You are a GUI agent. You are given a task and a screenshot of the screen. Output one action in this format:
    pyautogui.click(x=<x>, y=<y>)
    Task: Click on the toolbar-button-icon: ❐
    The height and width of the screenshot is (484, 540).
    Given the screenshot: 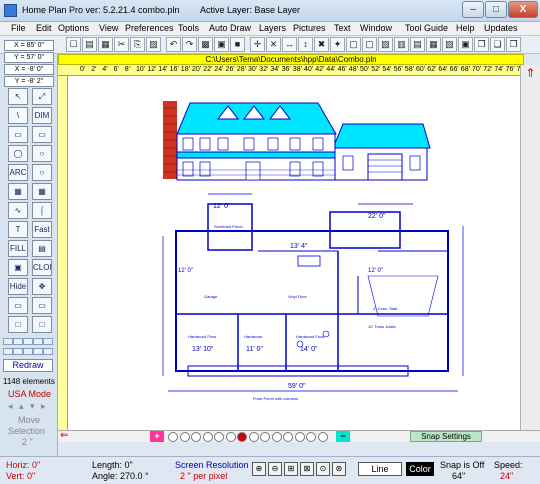 What is the action you would take?
    pyautogui.click(x=481, y=44)
    